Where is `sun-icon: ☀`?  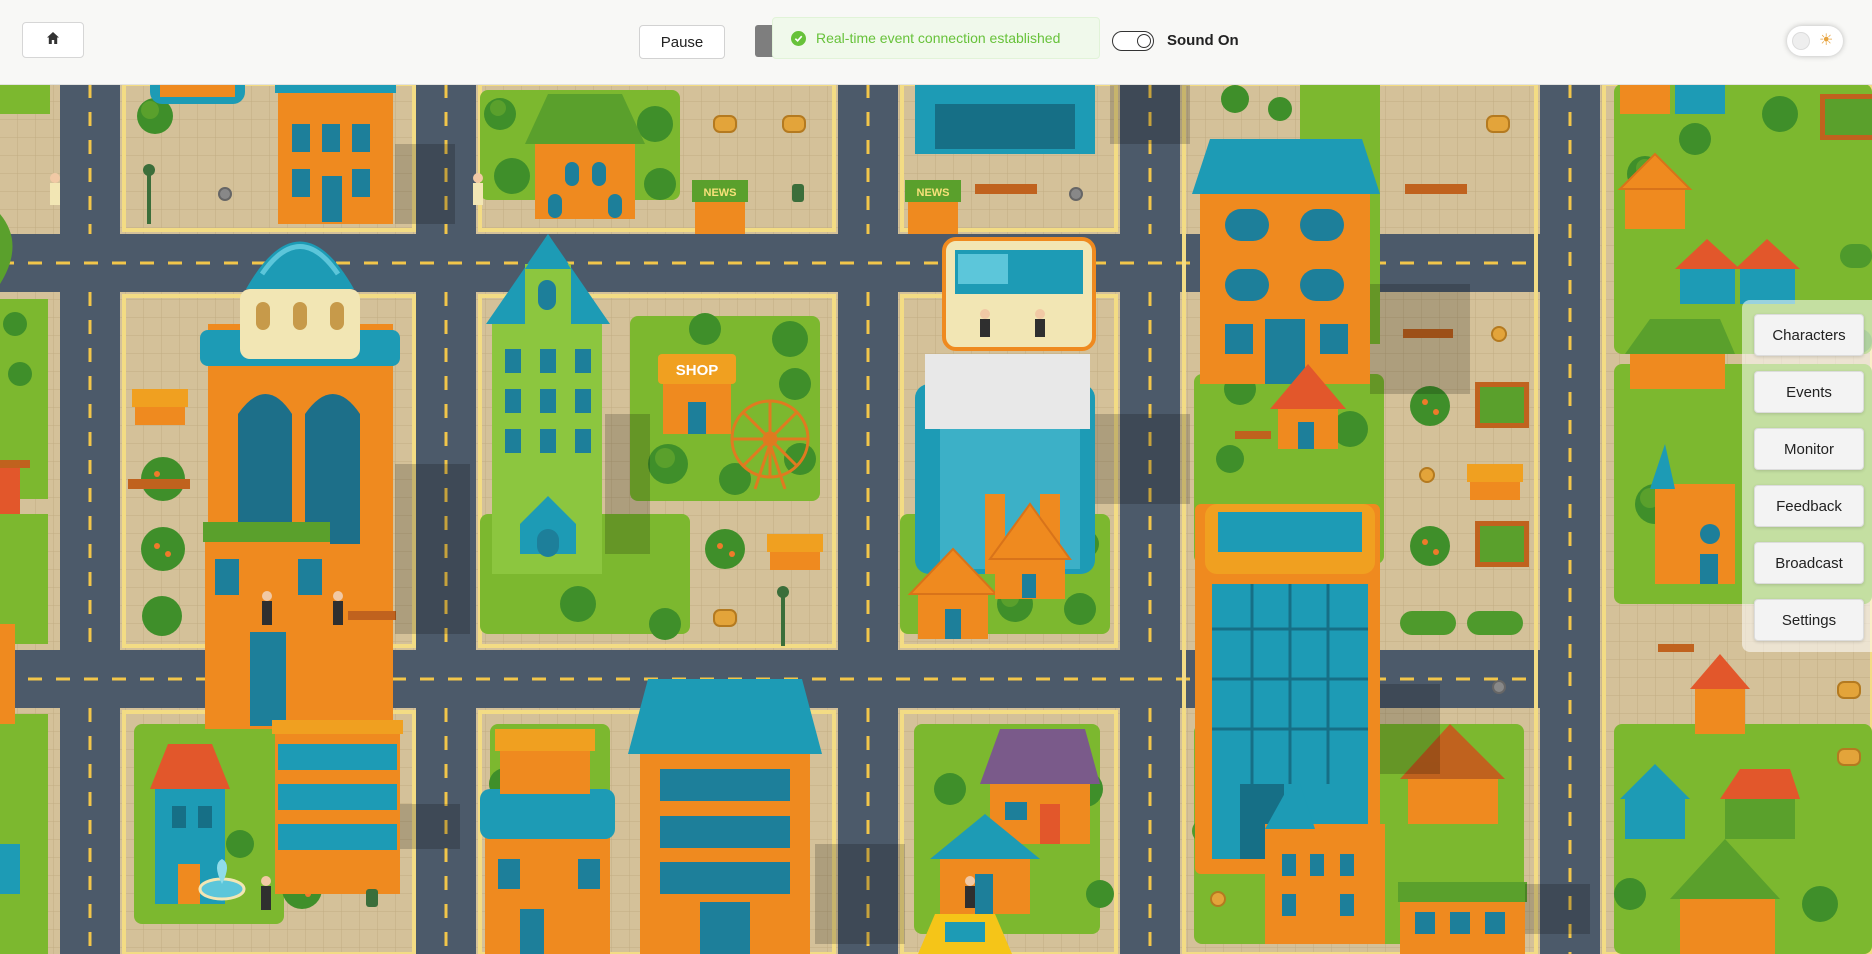 sun-icon: ☀ is located at coordinates (1826, 40).